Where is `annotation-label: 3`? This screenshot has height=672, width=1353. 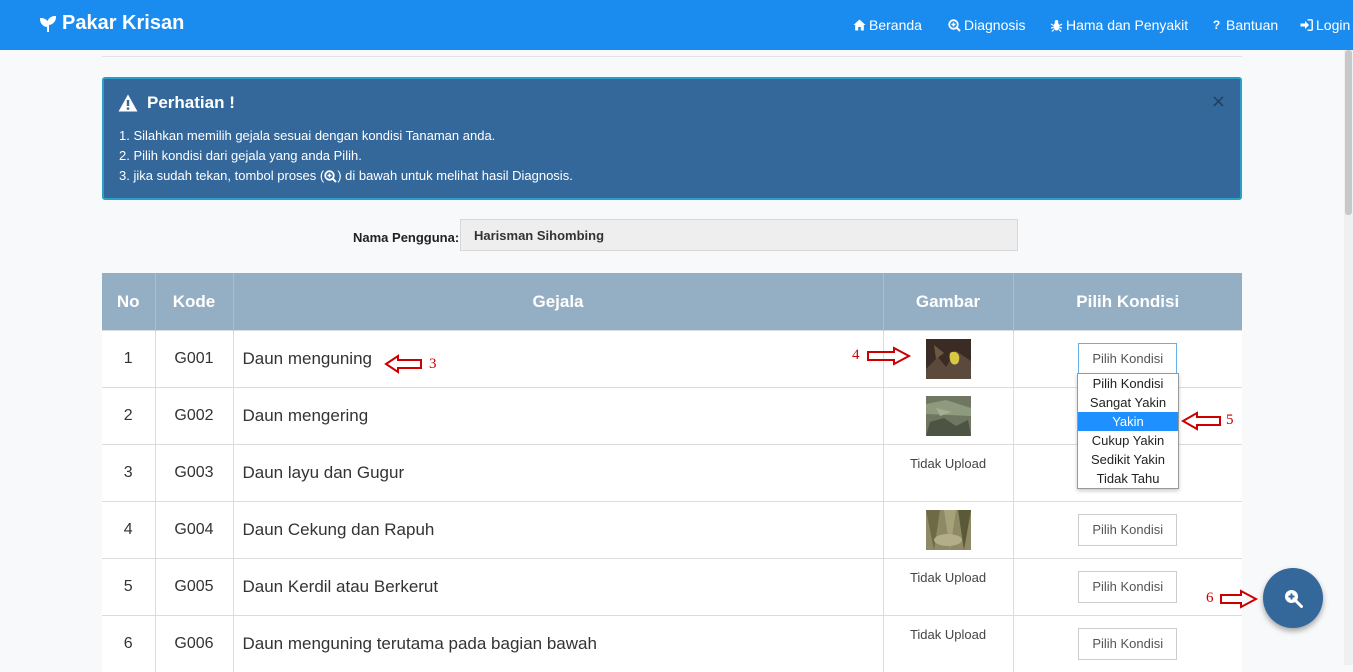 annotation-label: 3 is located at coordinates (433, 364).